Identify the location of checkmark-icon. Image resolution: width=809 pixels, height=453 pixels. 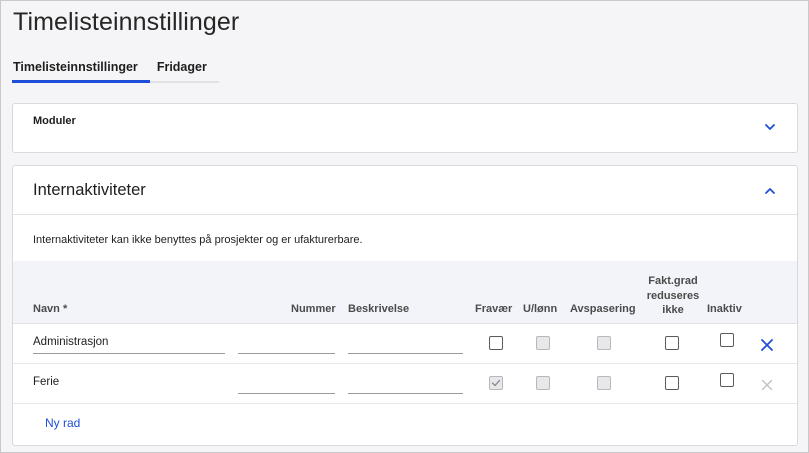
(496, 383).